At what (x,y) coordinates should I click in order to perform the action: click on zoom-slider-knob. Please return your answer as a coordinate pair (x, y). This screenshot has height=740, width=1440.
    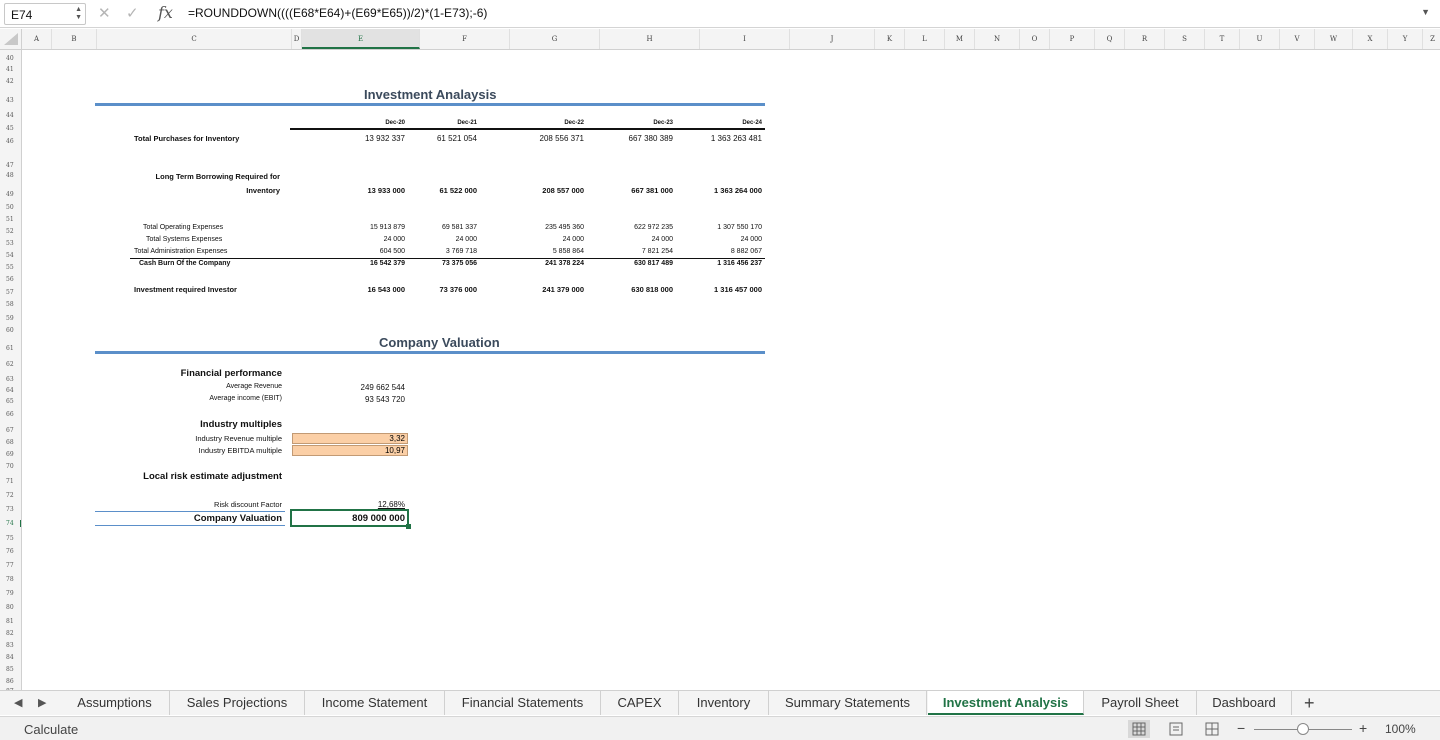
    Looking at the image, I should click on (1303, 729).